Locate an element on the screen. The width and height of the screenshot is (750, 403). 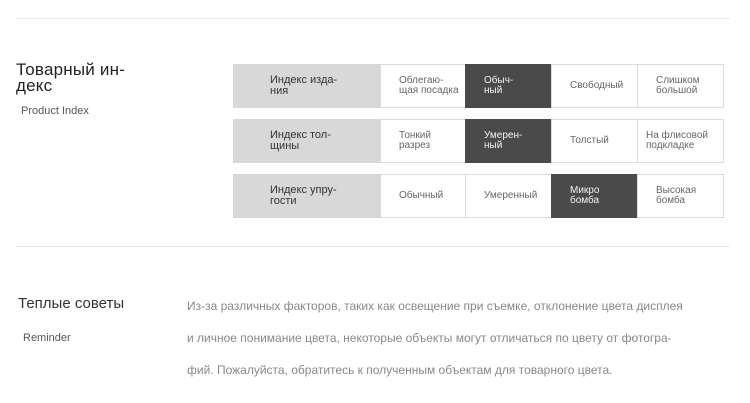
option-cell: Обычный is located at coordinates (423, 196).